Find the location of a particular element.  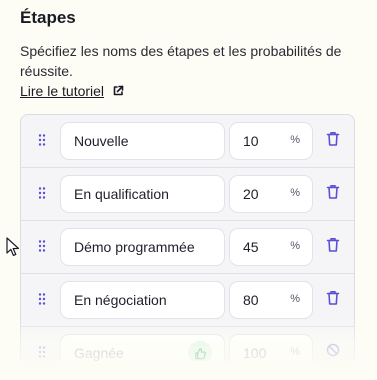

stage-row-won: Gagnée 100 % is located at coordinates (187, 344).